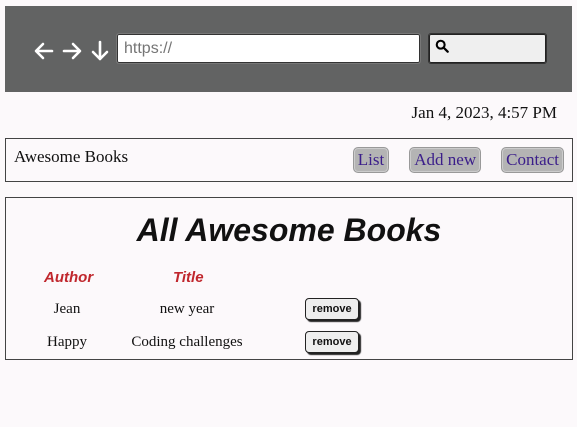 The image size is (577, 427). Describe the element at coordinates (487, 48) in the screenshot. I see `search-button` at that location.